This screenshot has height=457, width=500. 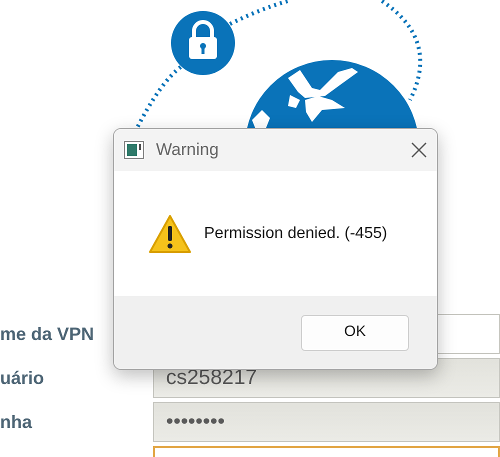 What do you see at coordinates (23, 378) in the screenshot?
I see `field-label: uário` at bounding box center [23, 378].